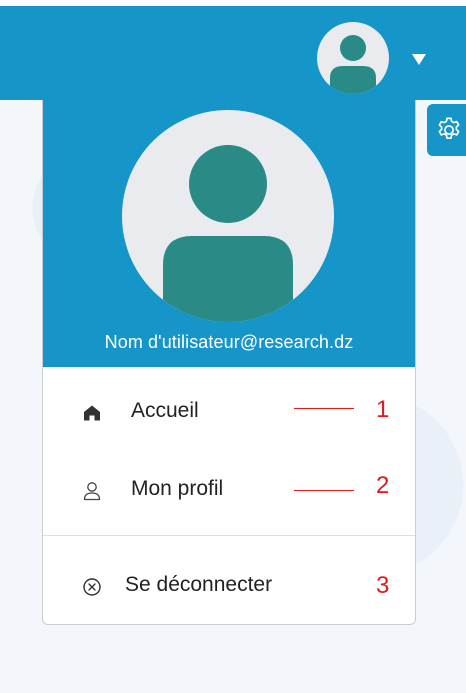  What do you see at coordinates (229, 535) in the screenshot?
I see `menu-divider` at bounding box center [229, 535].